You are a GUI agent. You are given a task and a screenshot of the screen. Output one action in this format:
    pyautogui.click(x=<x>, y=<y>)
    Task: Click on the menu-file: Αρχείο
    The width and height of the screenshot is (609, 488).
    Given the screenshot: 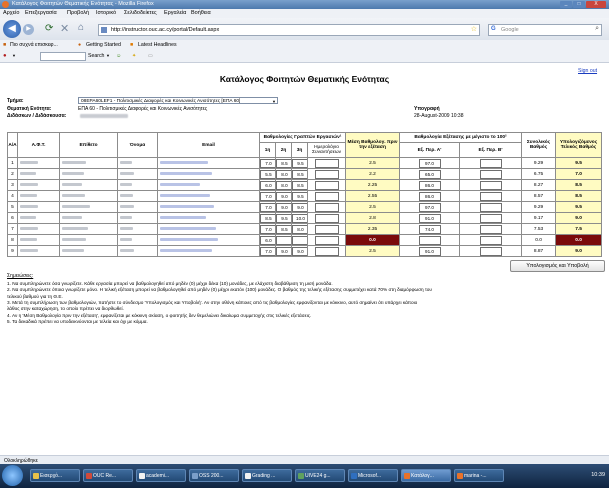 What is the action you would take?
    pyautogui.click(x=11, y=13)
    